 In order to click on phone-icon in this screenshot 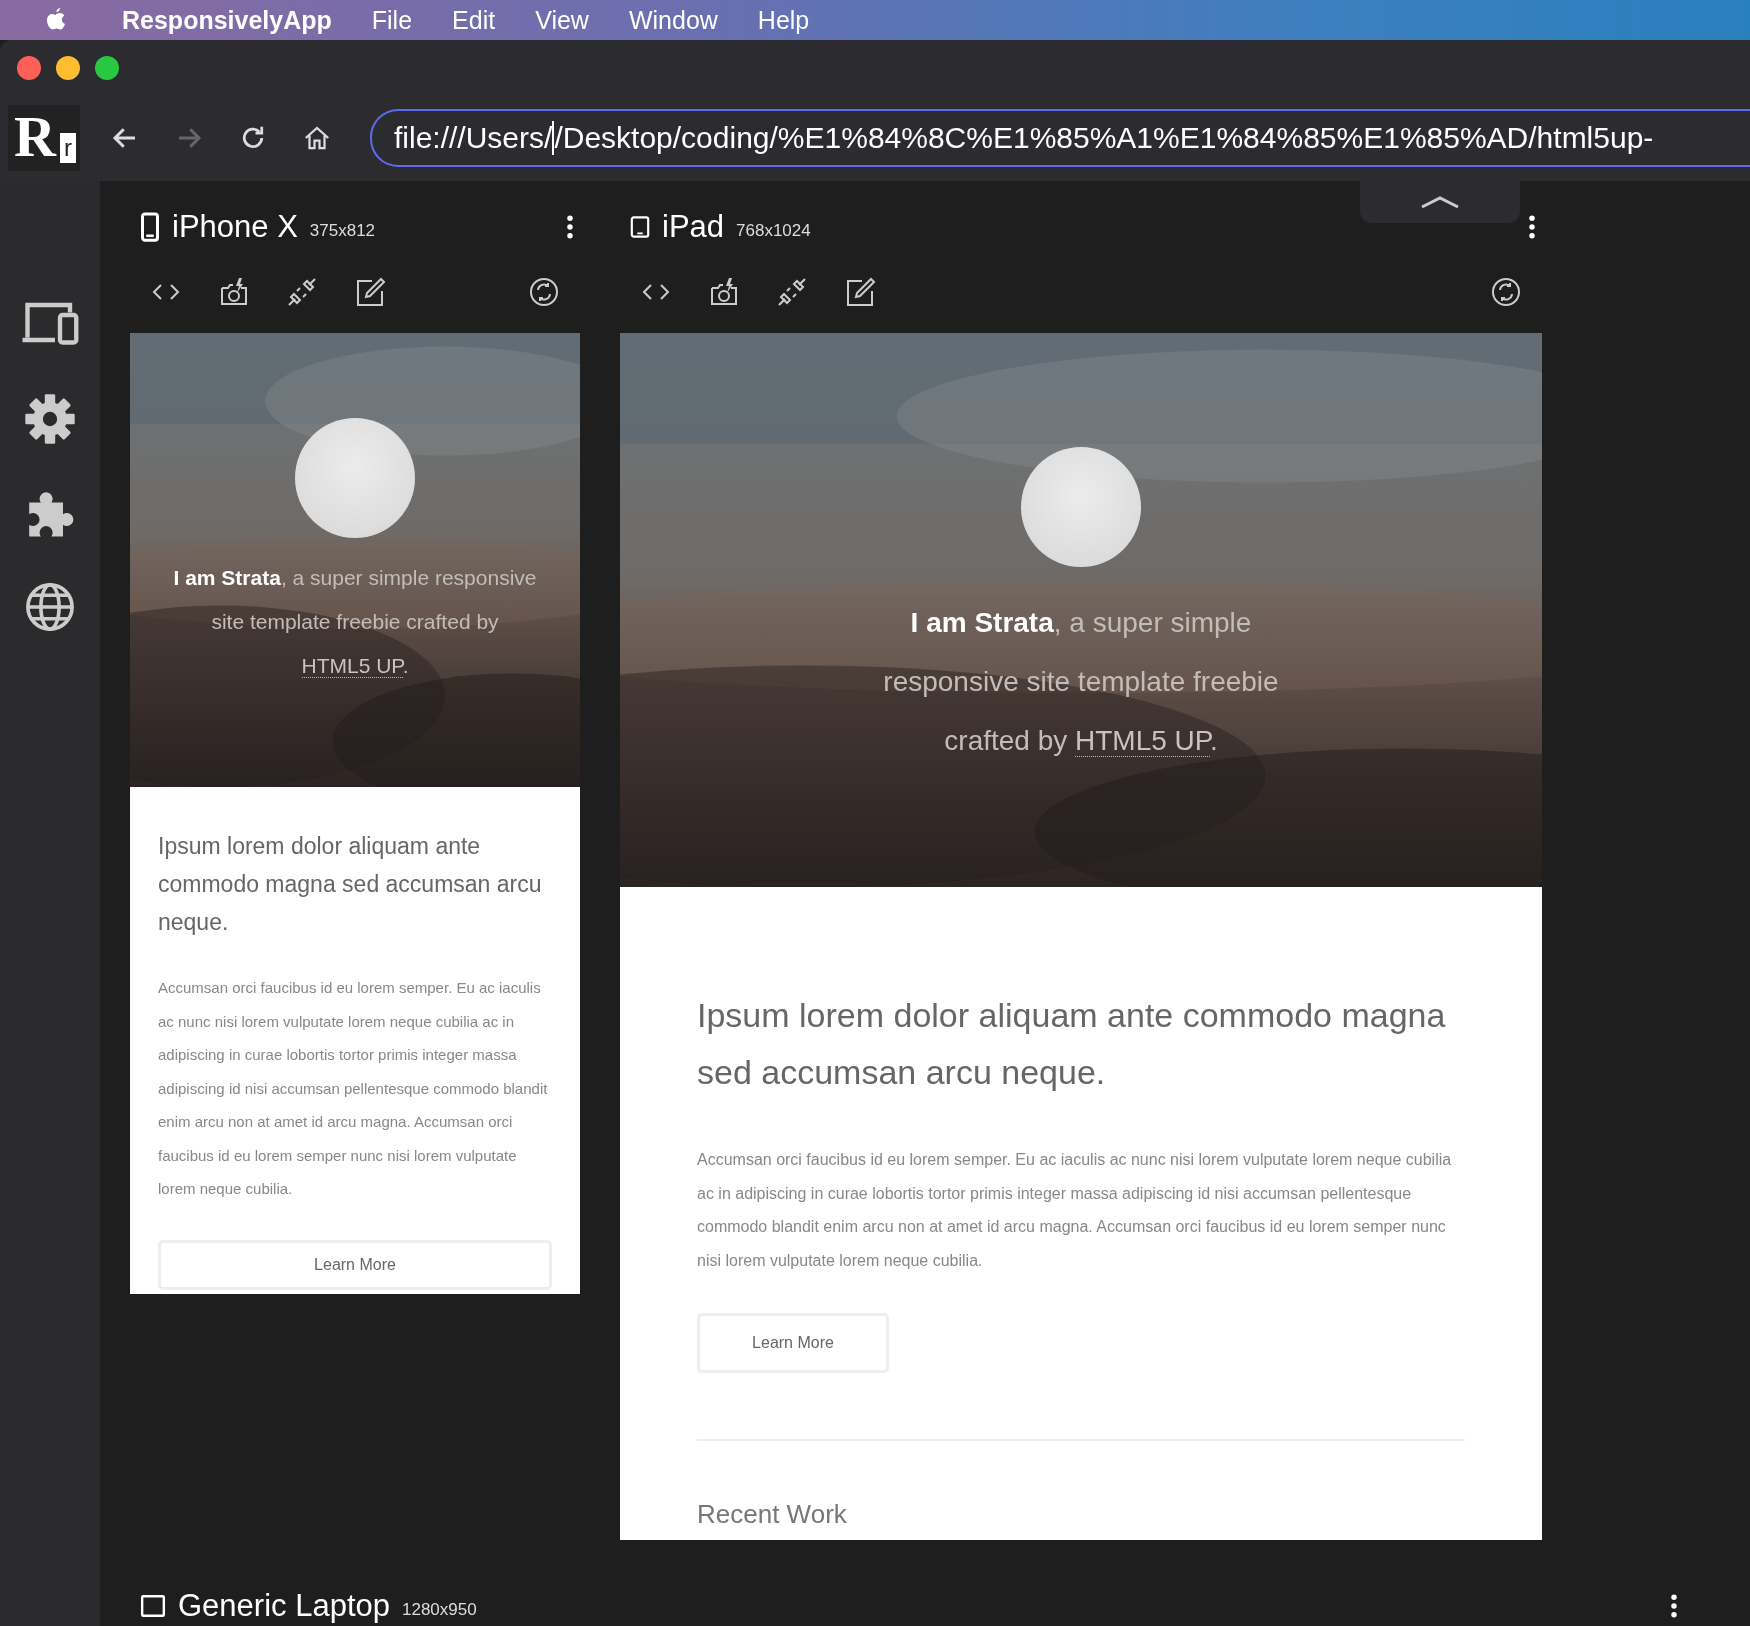, I will do `click(150, 227)`.